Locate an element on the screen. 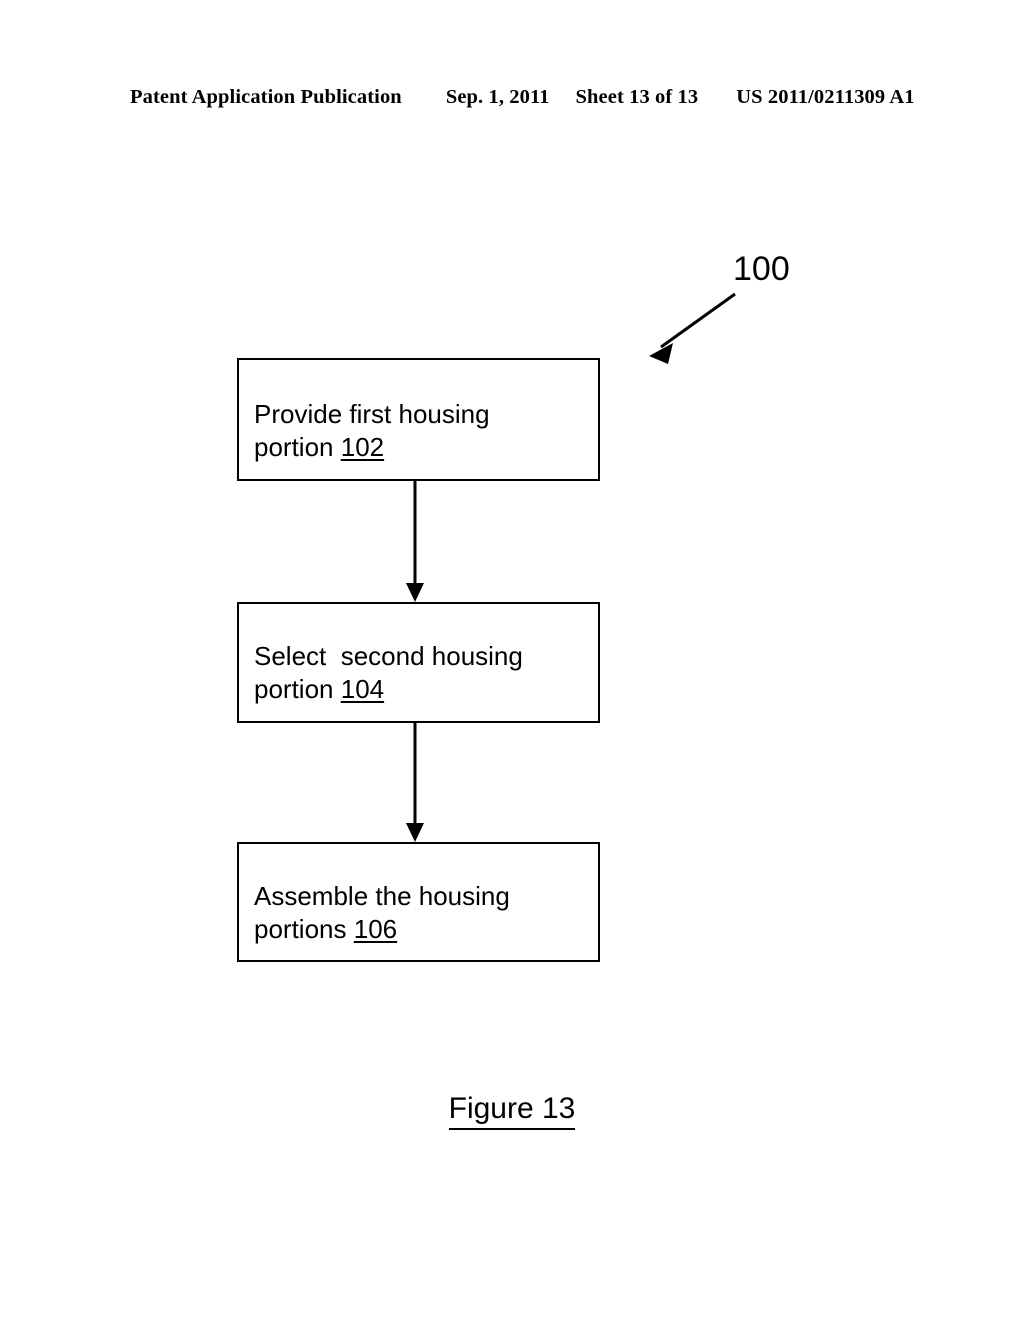 This screenshot has height=1320, width=1024. flow-step-102-text: Provide first housing portion 102 is located at coordinates (423, 431).